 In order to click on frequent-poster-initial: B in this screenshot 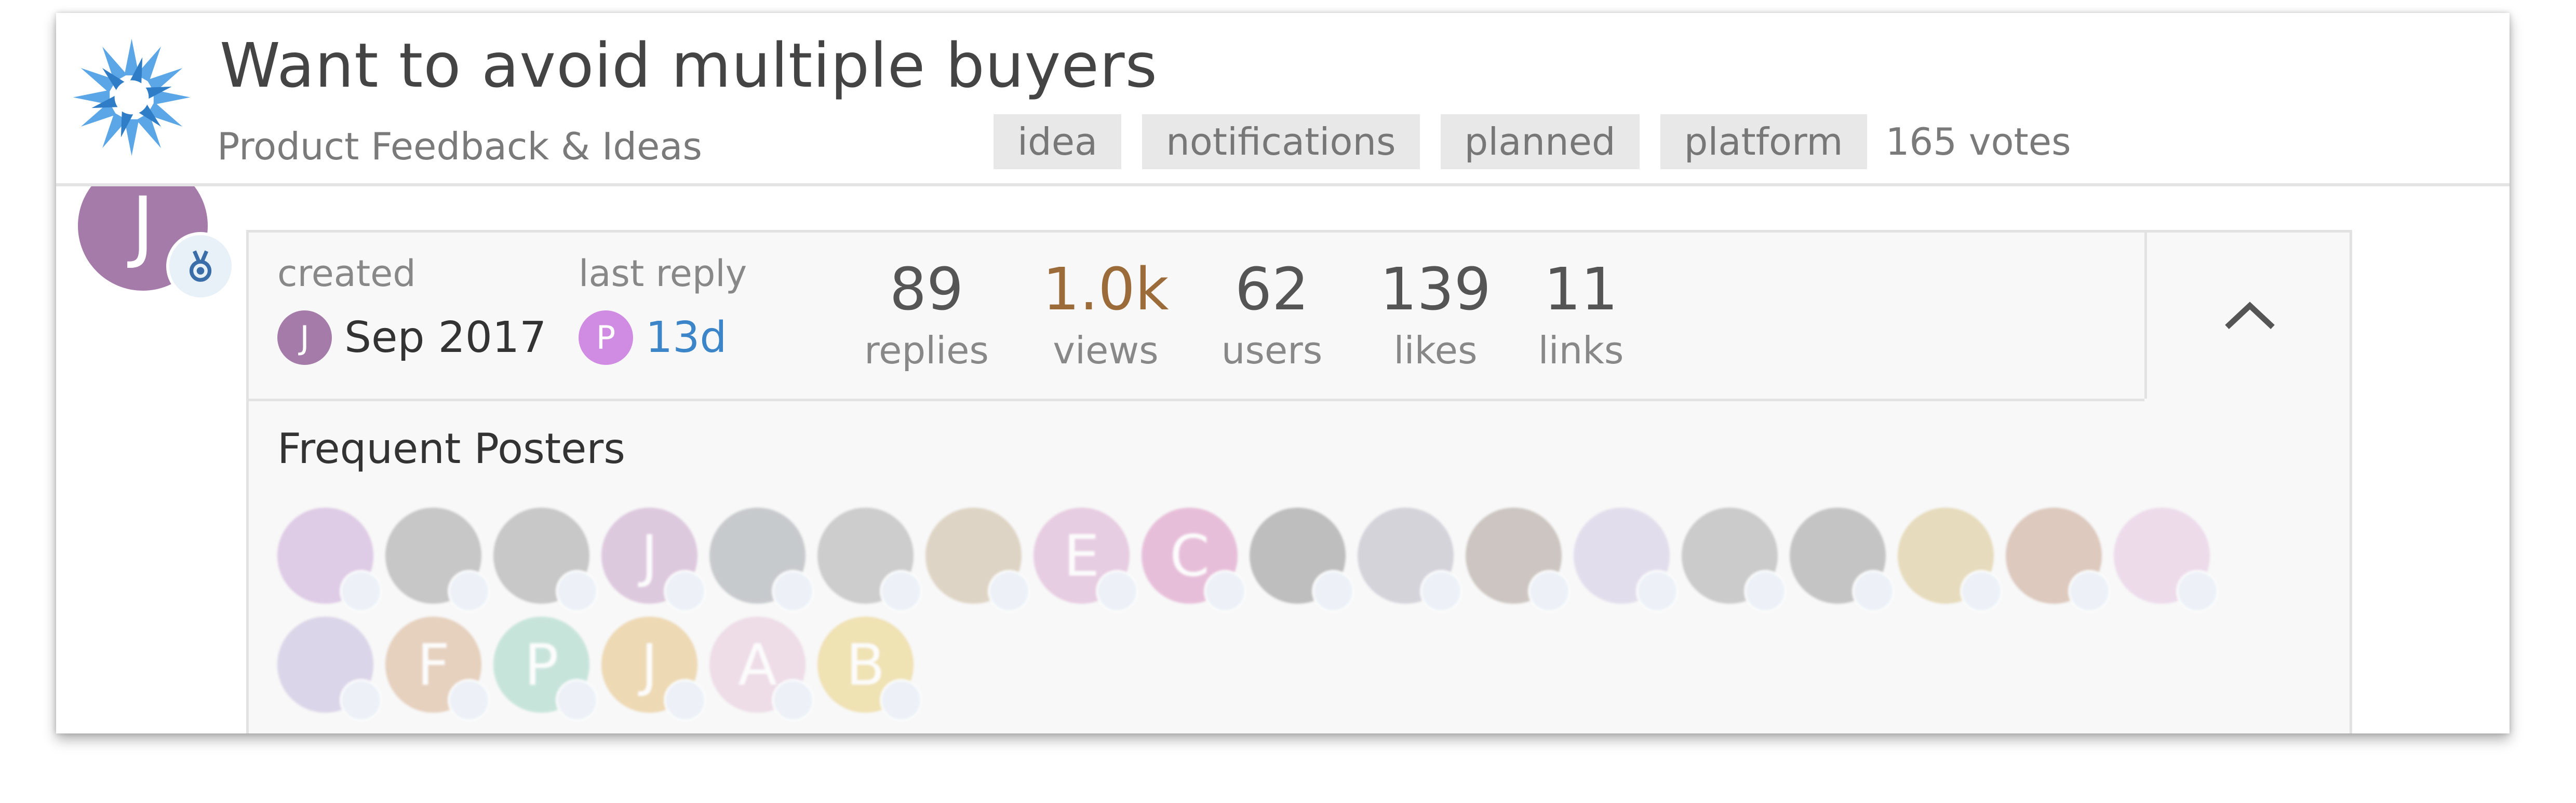, I will do `click(866, 665)`.